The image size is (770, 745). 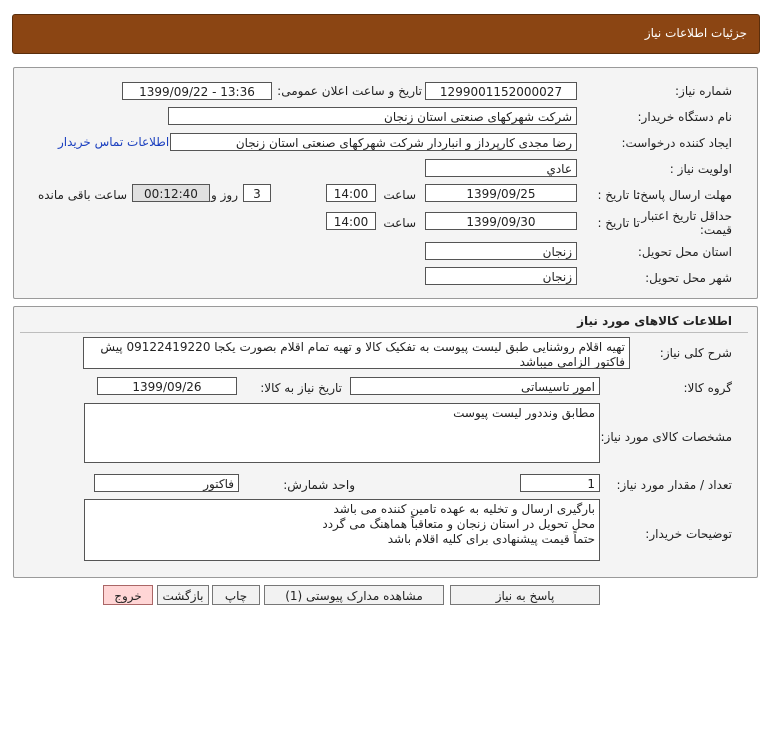 What do you see at coordinates (183, 595) in the screenshot?
I see `back-button: بازگشت` at bounding box center [183, 595].